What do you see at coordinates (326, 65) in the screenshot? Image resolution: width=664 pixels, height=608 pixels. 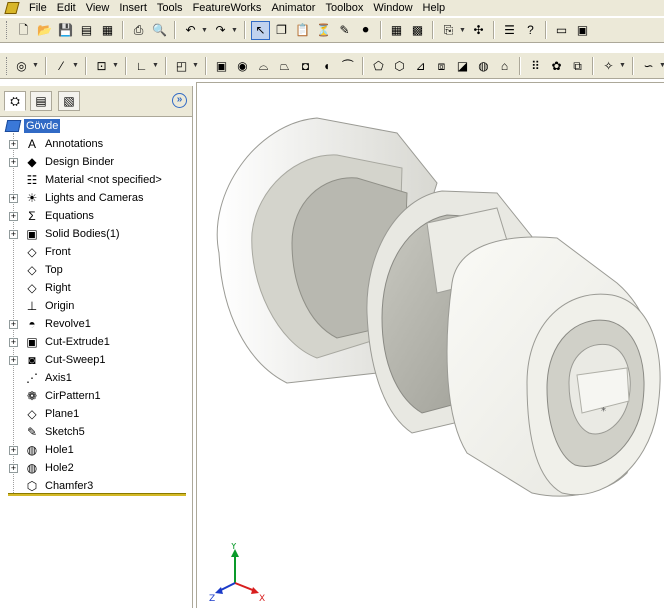 I see `revolved-cut-button: ◖` at bounding box center [326, 65].